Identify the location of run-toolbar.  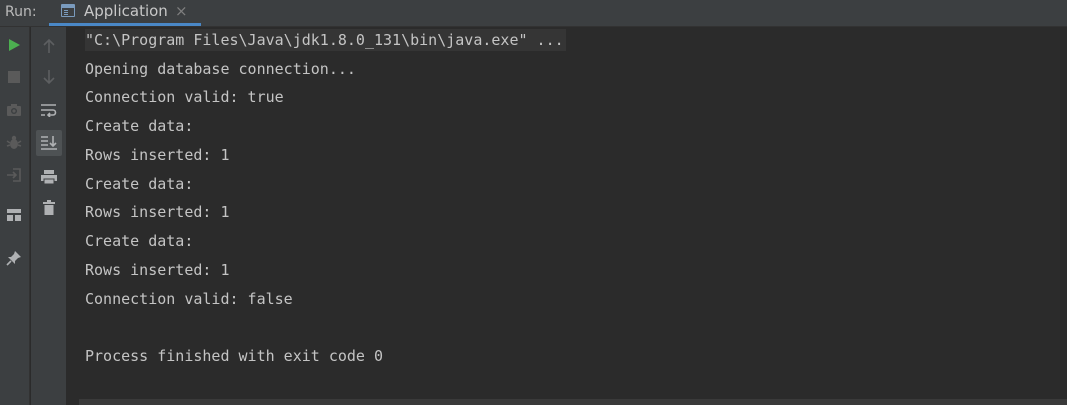
(15, 216).